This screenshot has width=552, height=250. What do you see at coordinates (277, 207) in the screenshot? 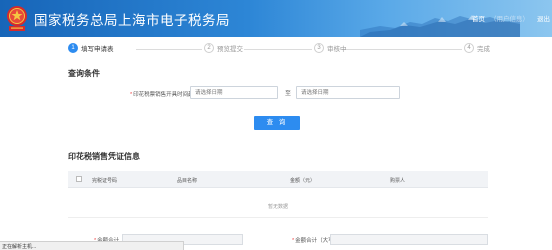
I see `empty-table-message: 暂无数据` at bounding box center [277, 207].